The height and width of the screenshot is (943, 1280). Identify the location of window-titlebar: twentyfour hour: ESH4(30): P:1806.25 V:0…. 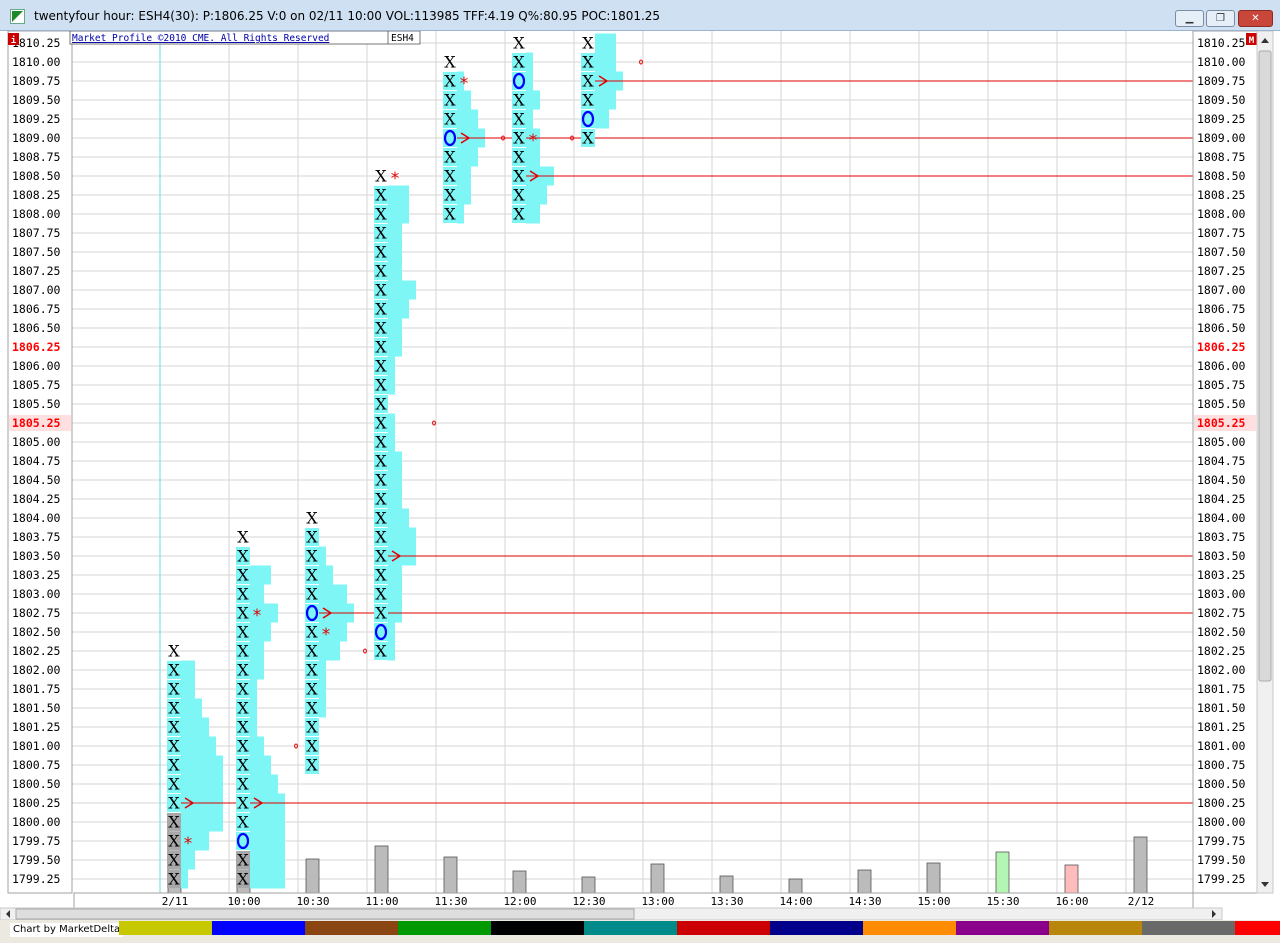
(640, 15).